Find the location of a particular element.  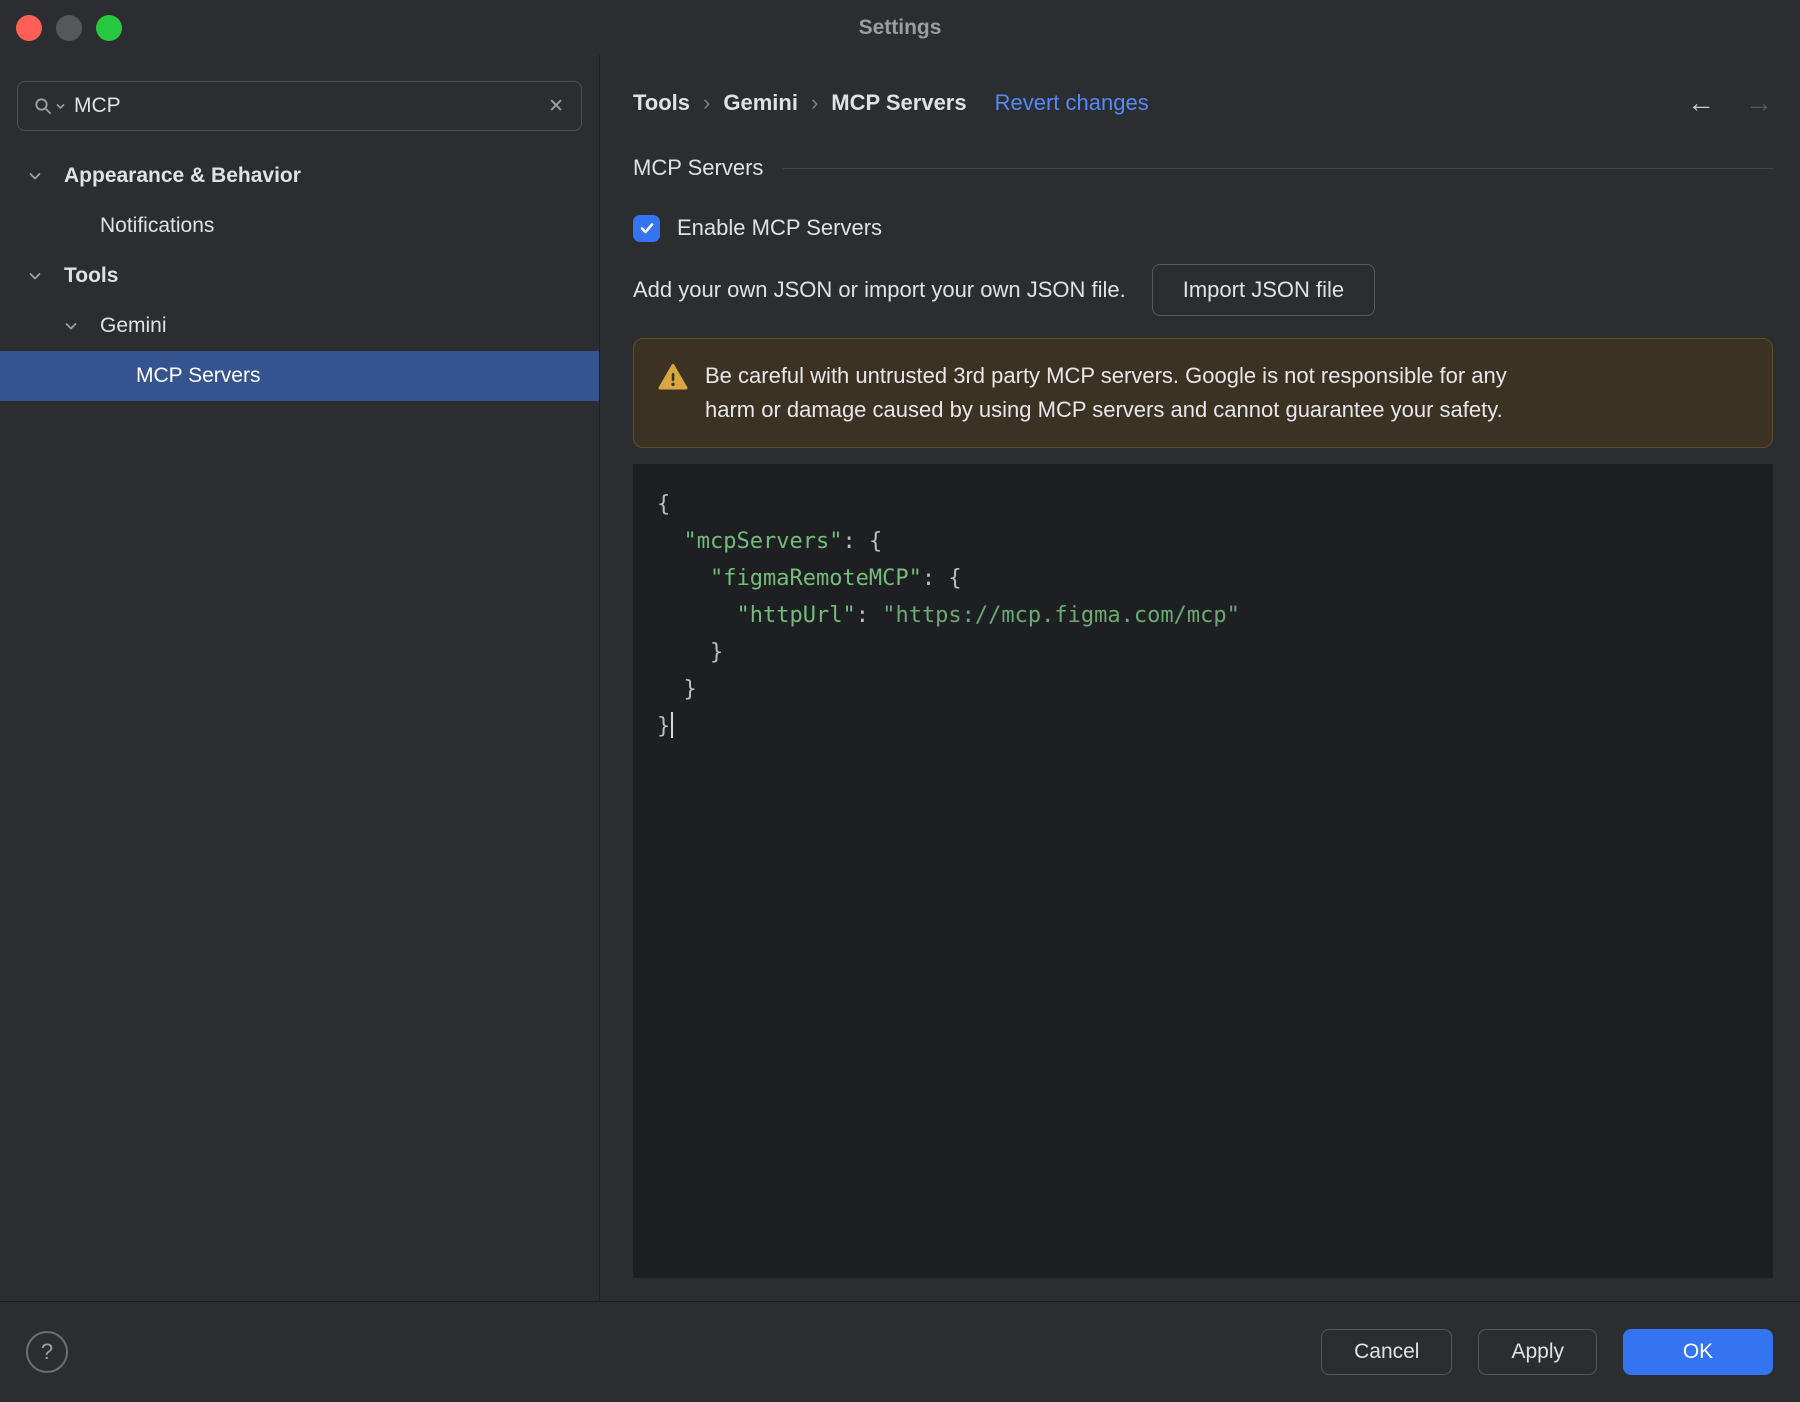

code-line: { is located at coordinates (664, 504).